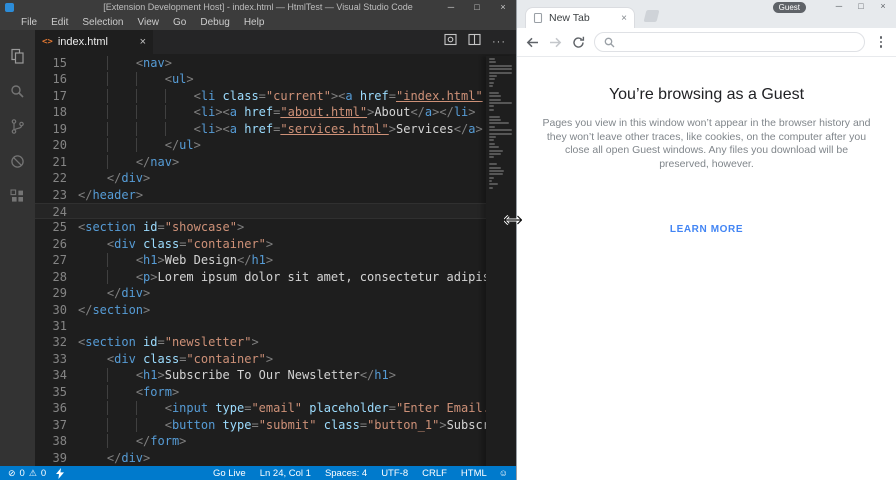  I want to click on code-line-20: 20 </ul>, so click(275, 145).